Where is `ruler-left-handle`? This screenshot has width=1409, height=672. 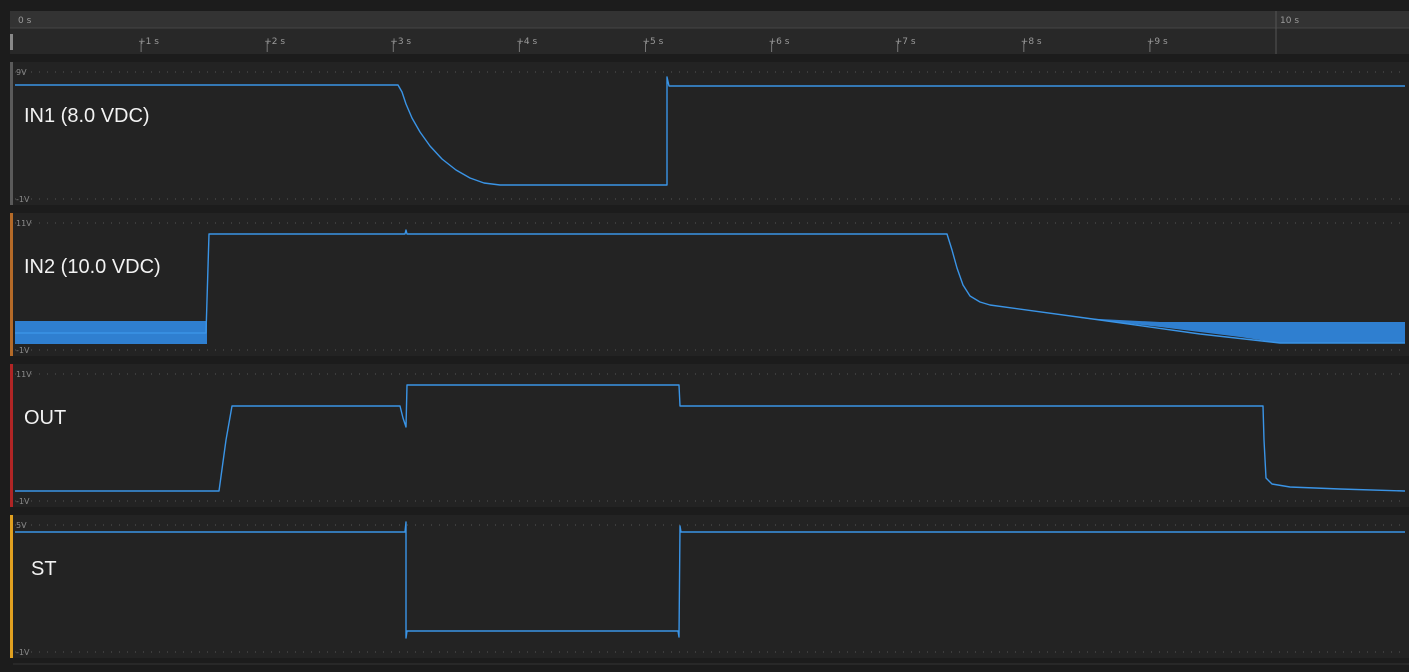 ruler-left-handle is located at coordinates (11, 42).